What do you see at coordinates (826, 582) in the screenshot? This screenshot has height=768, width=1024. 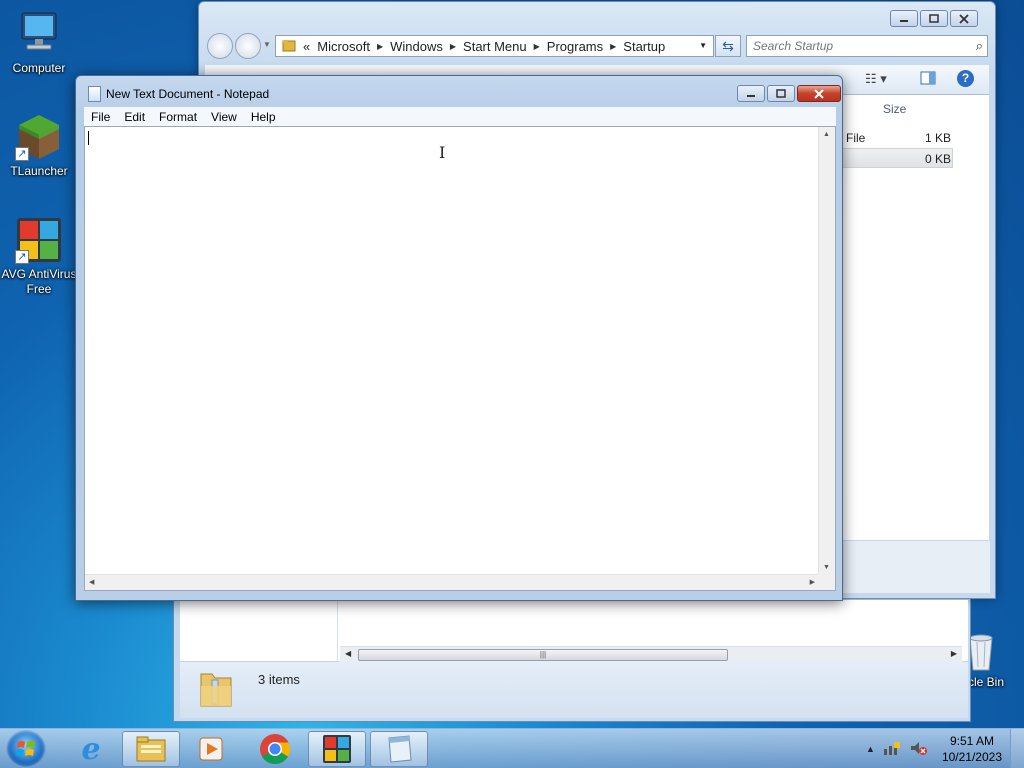 I see `size-grip` at bounding box center [826, 582].